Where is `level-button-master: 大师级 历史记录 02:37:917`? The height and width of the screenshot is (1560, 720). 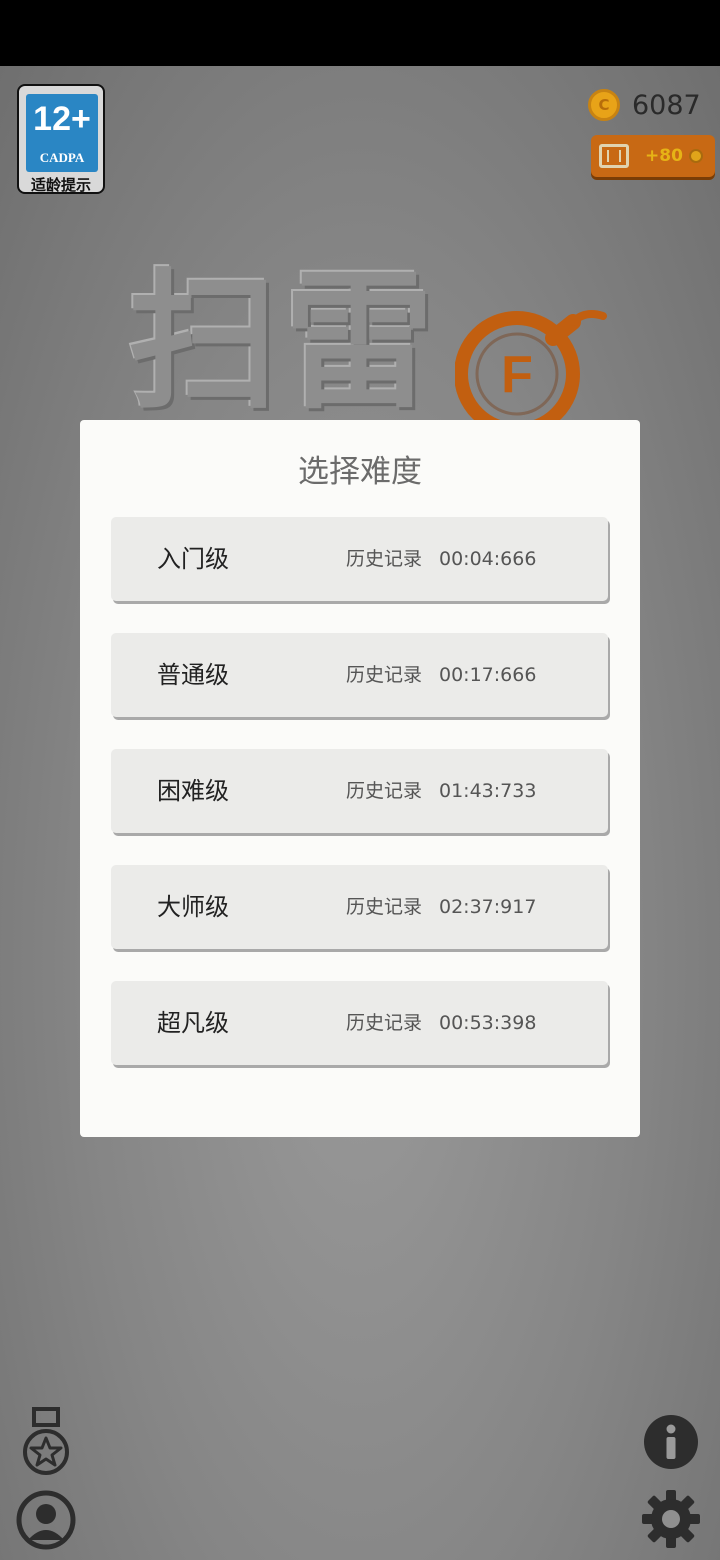 level-button-master: 大师级 历史记录 02:37:917 is located at coordinates (359, 907).